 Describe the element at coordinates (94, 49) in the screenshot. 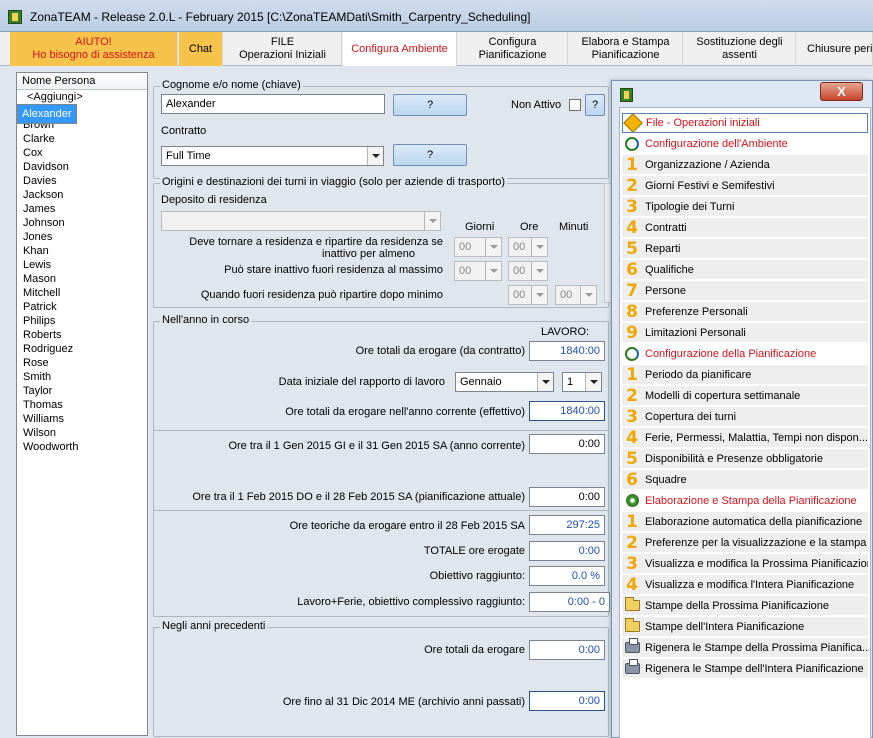

I see `tab-help: AIUTO! Ho bisogno di assistenza` at that location.